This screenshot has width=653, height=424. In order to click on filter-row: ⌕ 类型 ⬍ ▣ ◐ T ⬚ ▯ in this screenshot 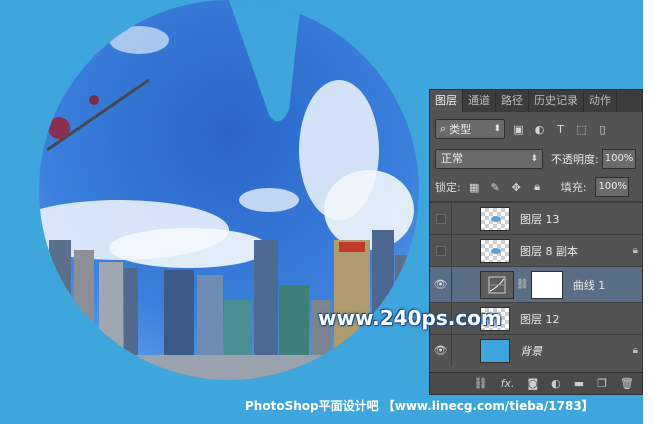, I will do `click(537, 129)`.